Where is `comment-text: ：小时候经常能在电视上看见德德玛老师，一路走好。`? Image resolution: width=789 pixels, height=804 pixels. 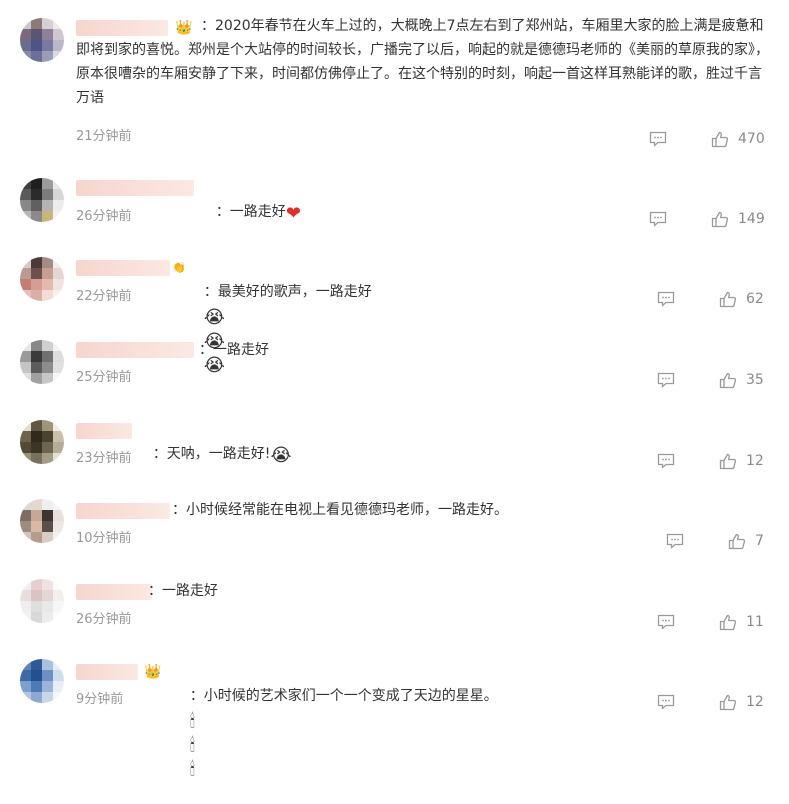 comment-text: ：小时候经常能在电视上看见德德玛老师，一路走好。 is located at coordinates (340, 510).